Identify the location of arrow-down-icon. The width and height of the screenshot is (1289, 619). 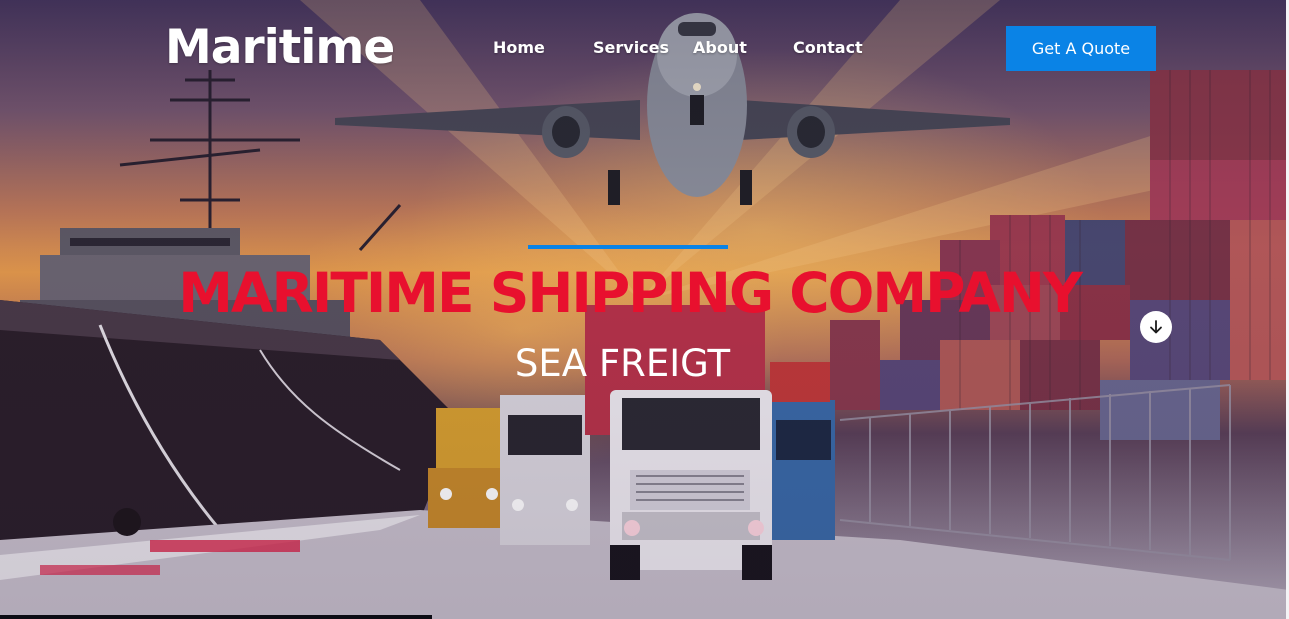
(1156, 327).